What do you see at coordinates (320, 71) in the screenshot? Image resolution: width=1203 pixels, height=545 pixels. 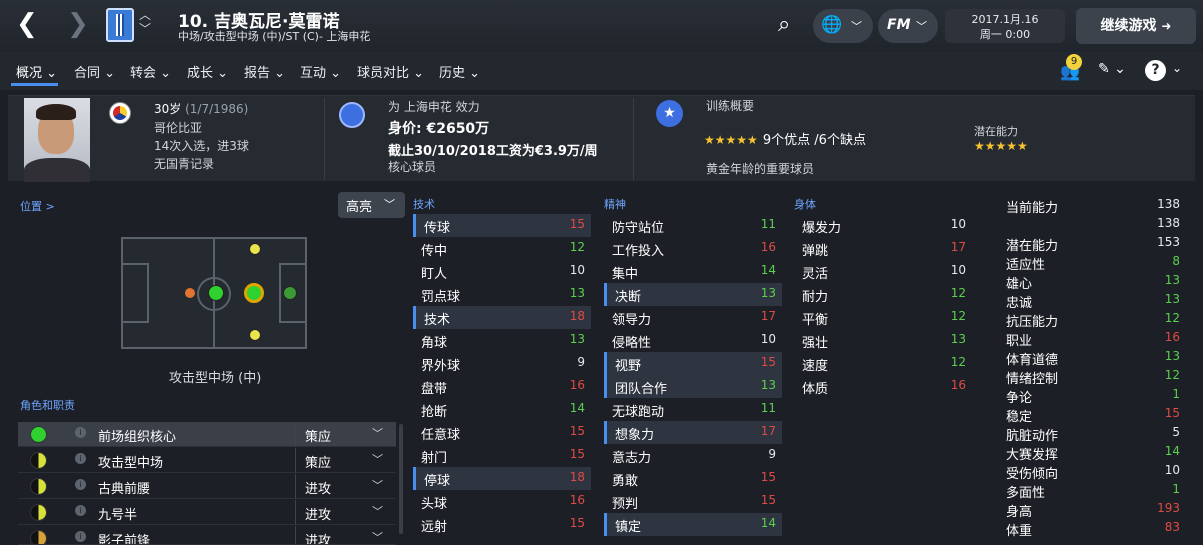 I see `tab-interaction: 互动 ⌄` at bounding box center [320, 71].